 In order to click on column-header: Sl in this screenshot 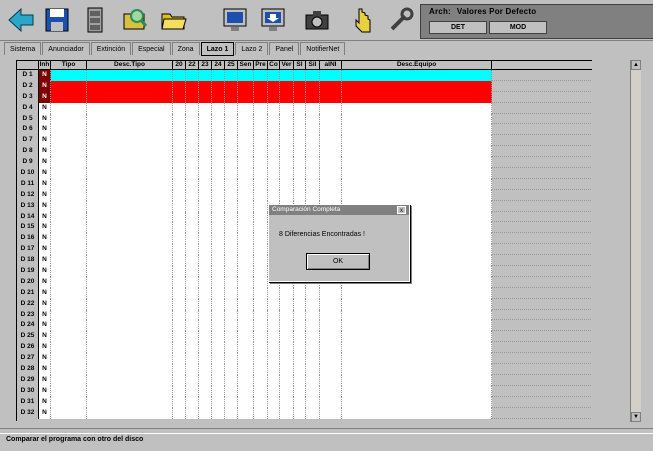, I will do `click(300, 65)`.